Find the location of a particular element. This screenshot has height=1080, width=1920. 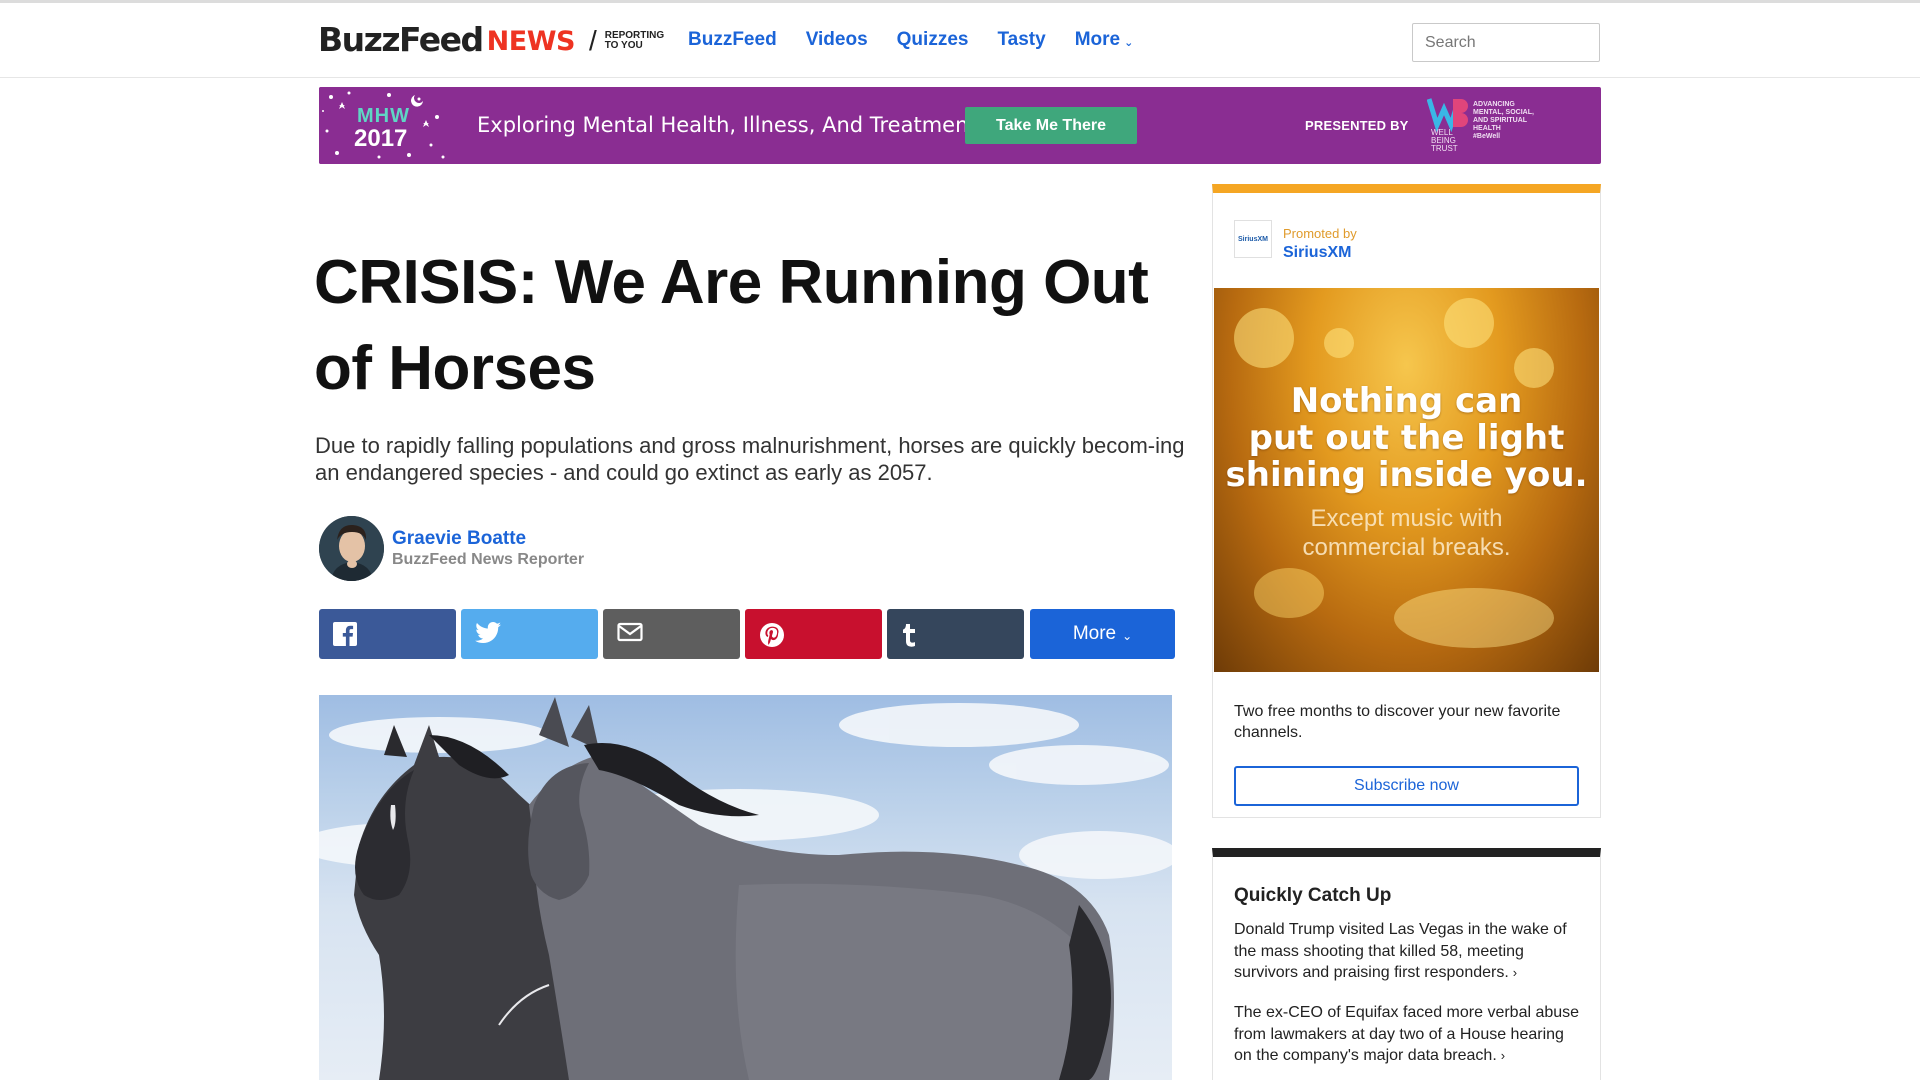

sponsor-line-5: #BeWell is located at coordinates (1487, 136).